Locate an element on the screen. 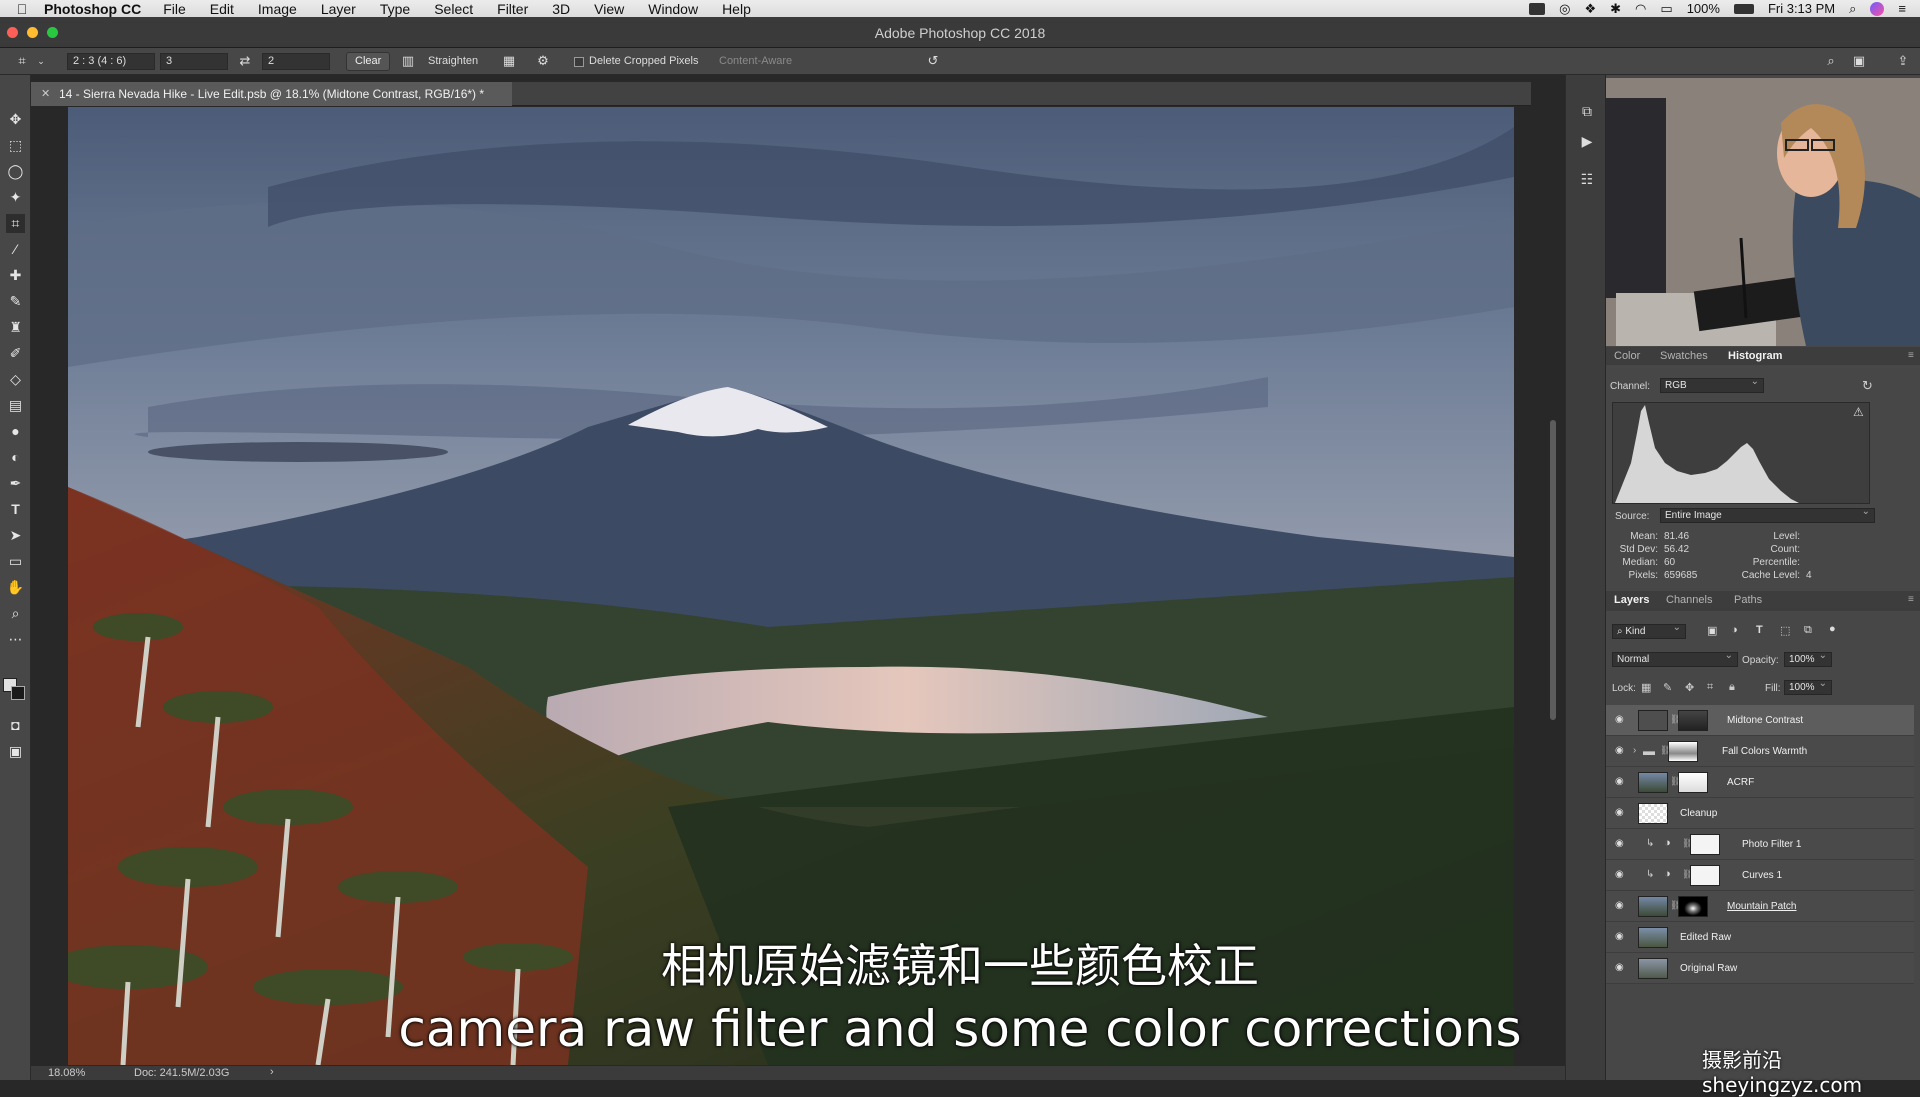  cache-warning-icon: ⚠ is located at coordinates (1858, 412).